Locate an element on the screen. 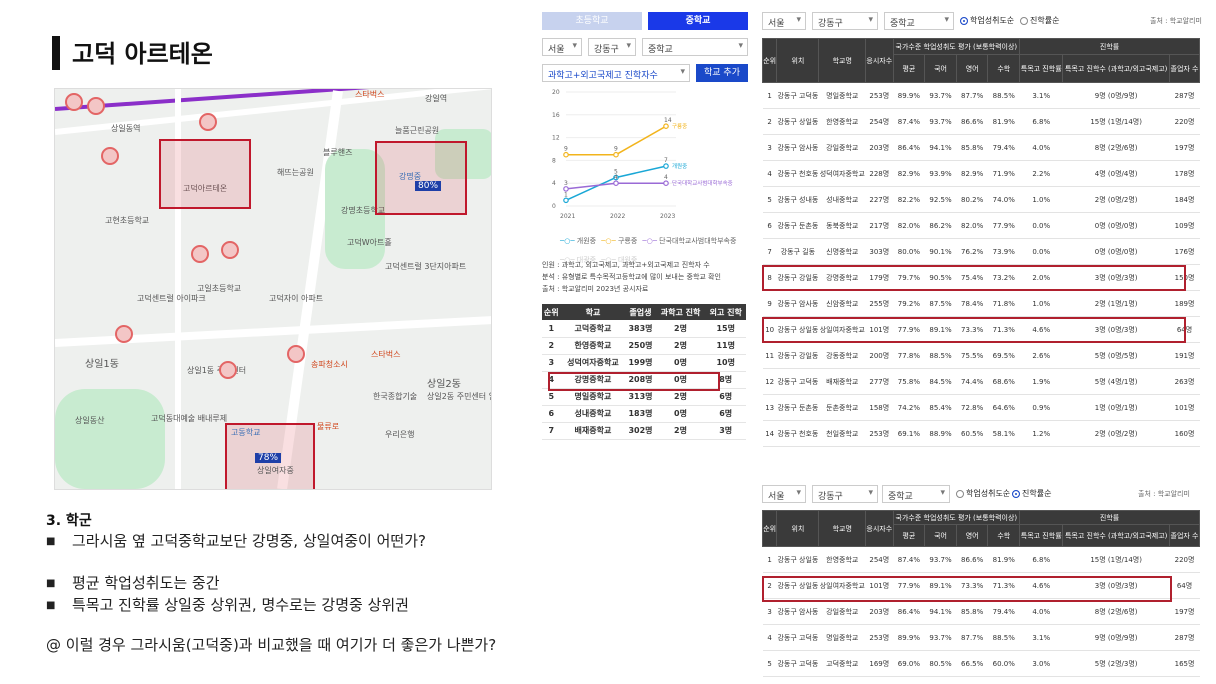  table-cell: 263명 is located at coordinates (1184, 381).